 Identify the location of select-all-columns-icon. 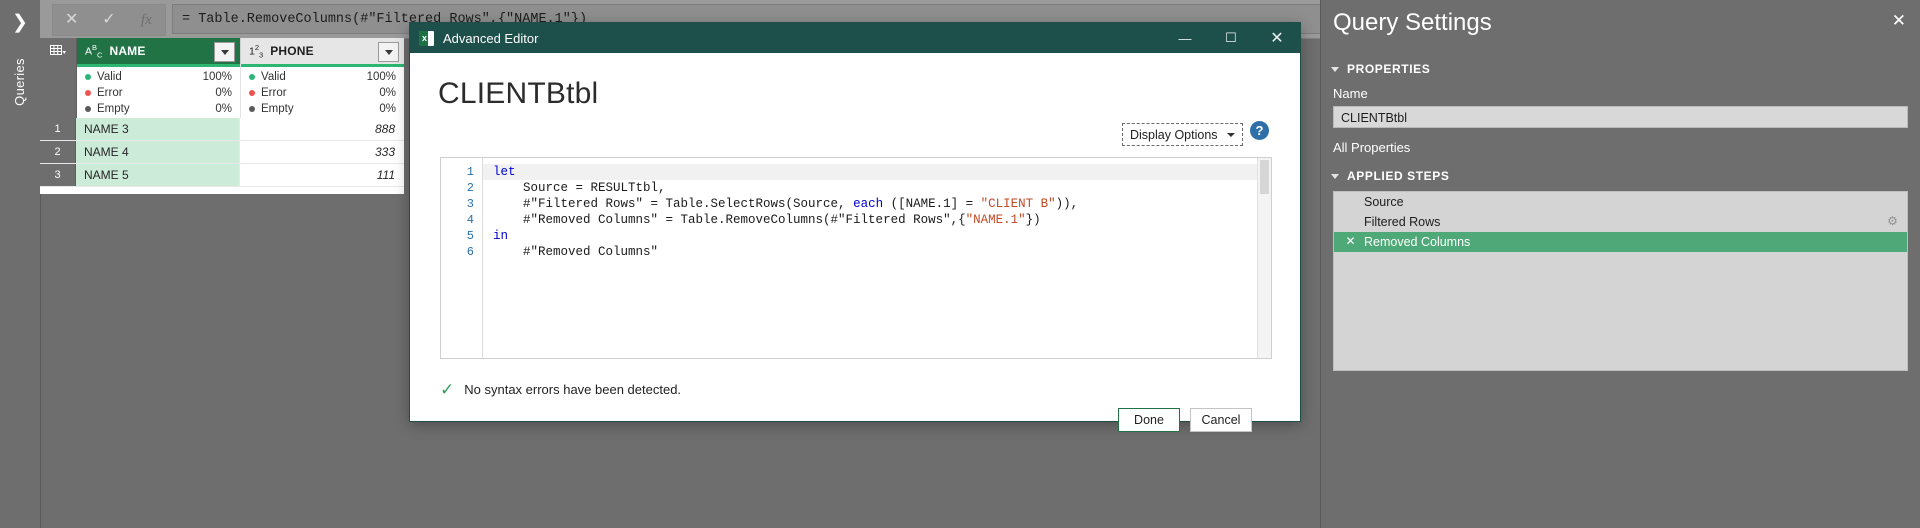
(58, 51).